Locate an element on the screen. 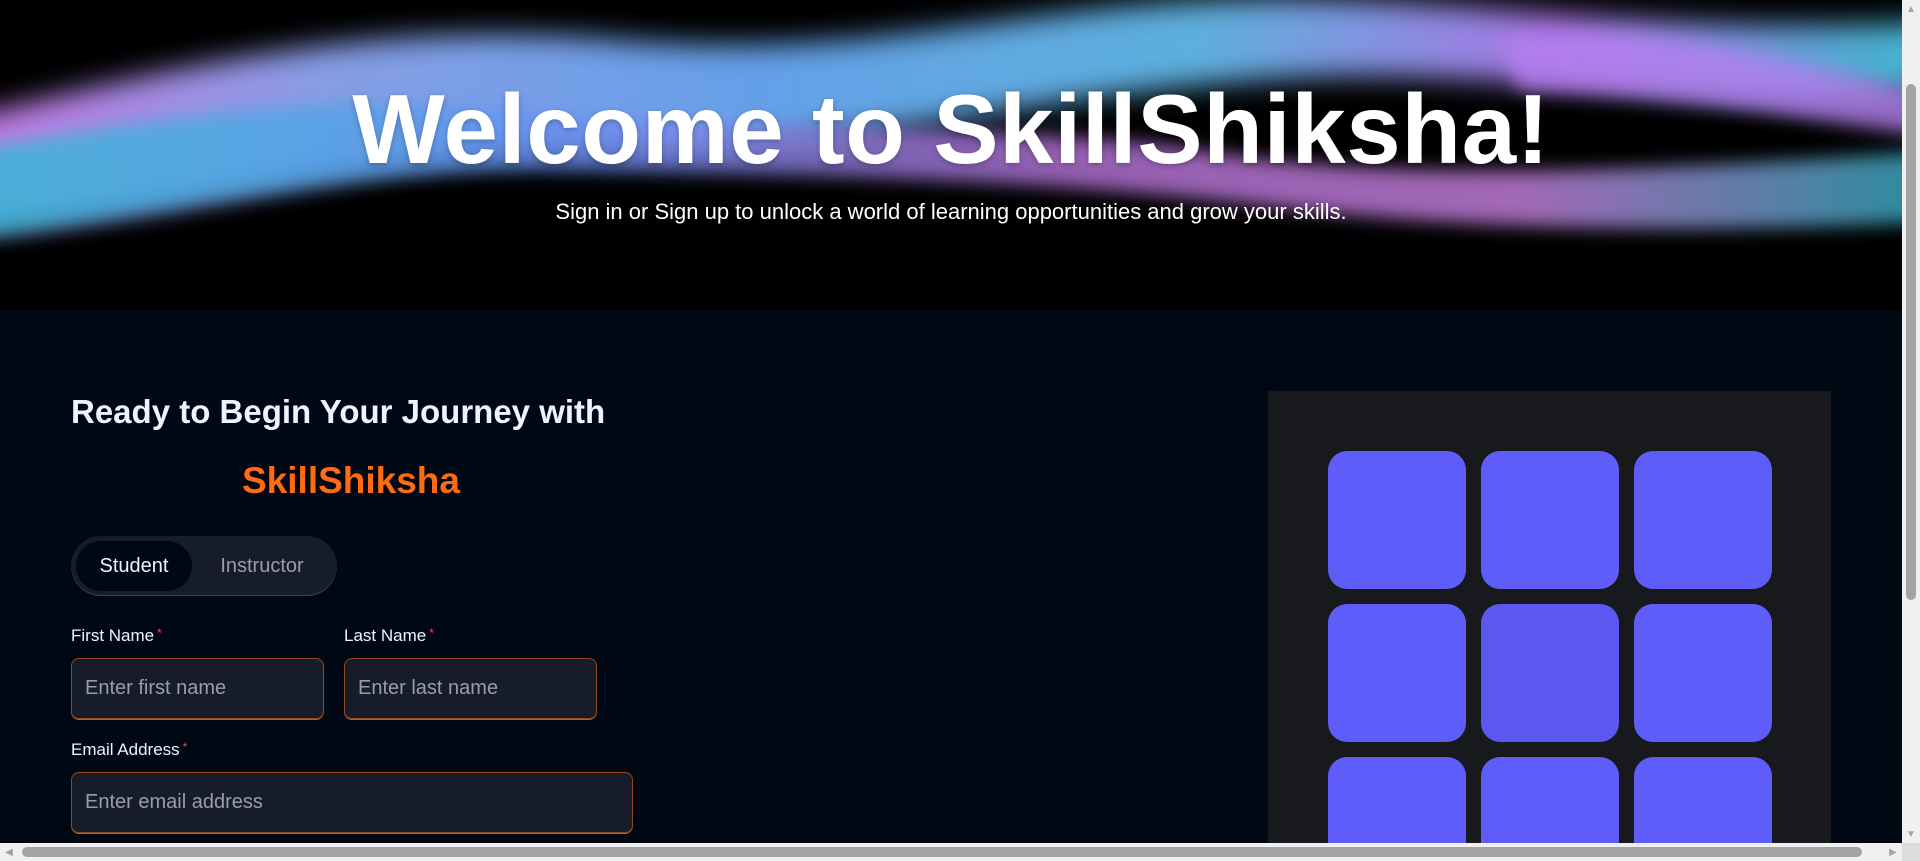  email-label-text: Email Address is located at coordinates (125, 749).